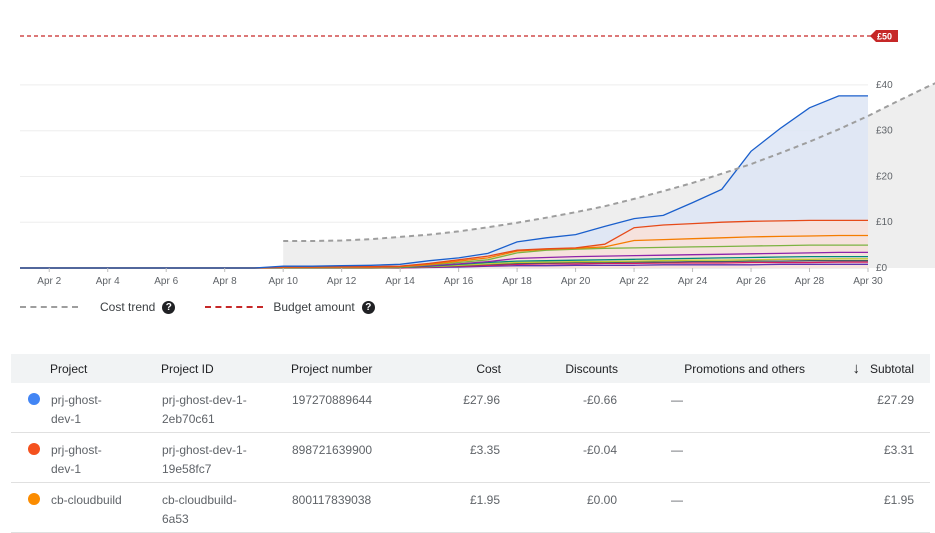  I want to click on legend-budget: Budget amount ?, so click(290, 307).